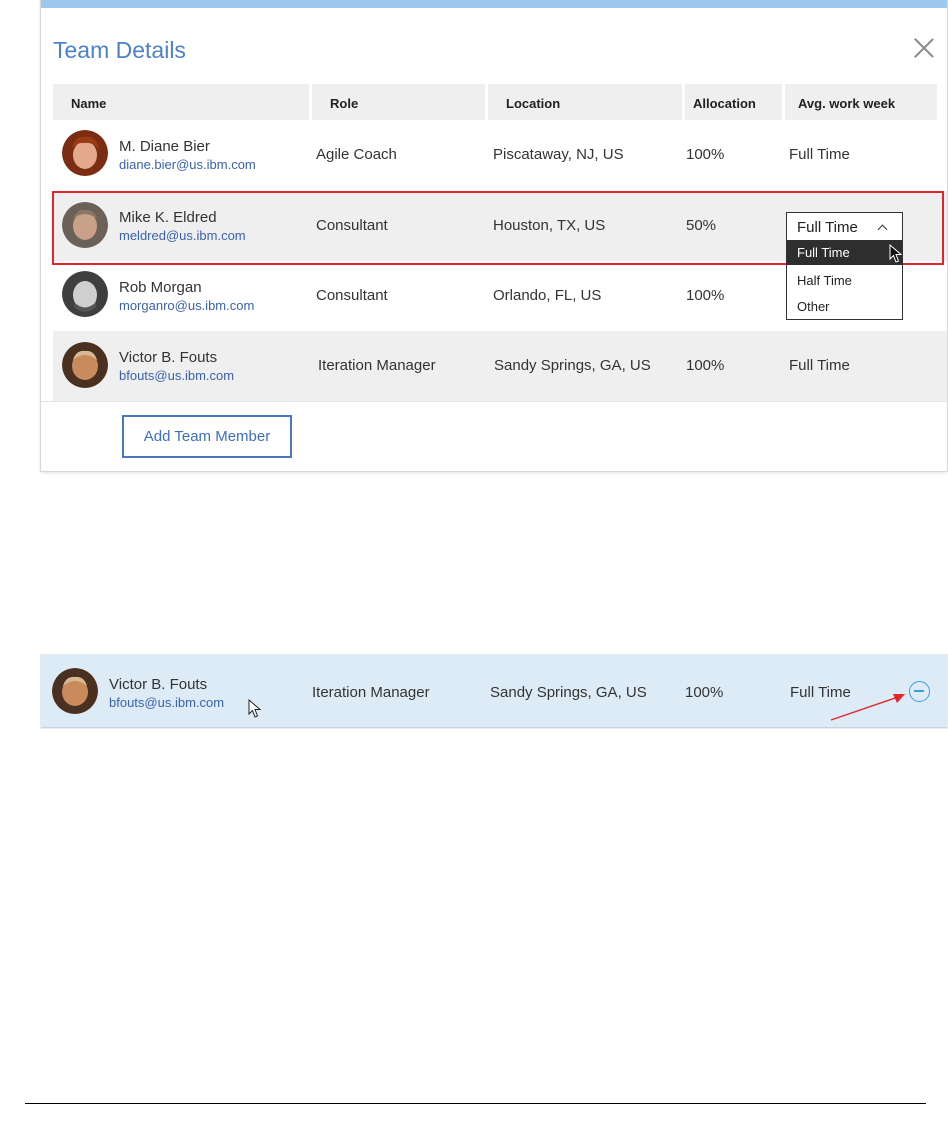  What do you see at coordinates (861, 102) in the screenshot?
I see `column-header-work-week: Avg. work week` at bounding box center [861, 102].